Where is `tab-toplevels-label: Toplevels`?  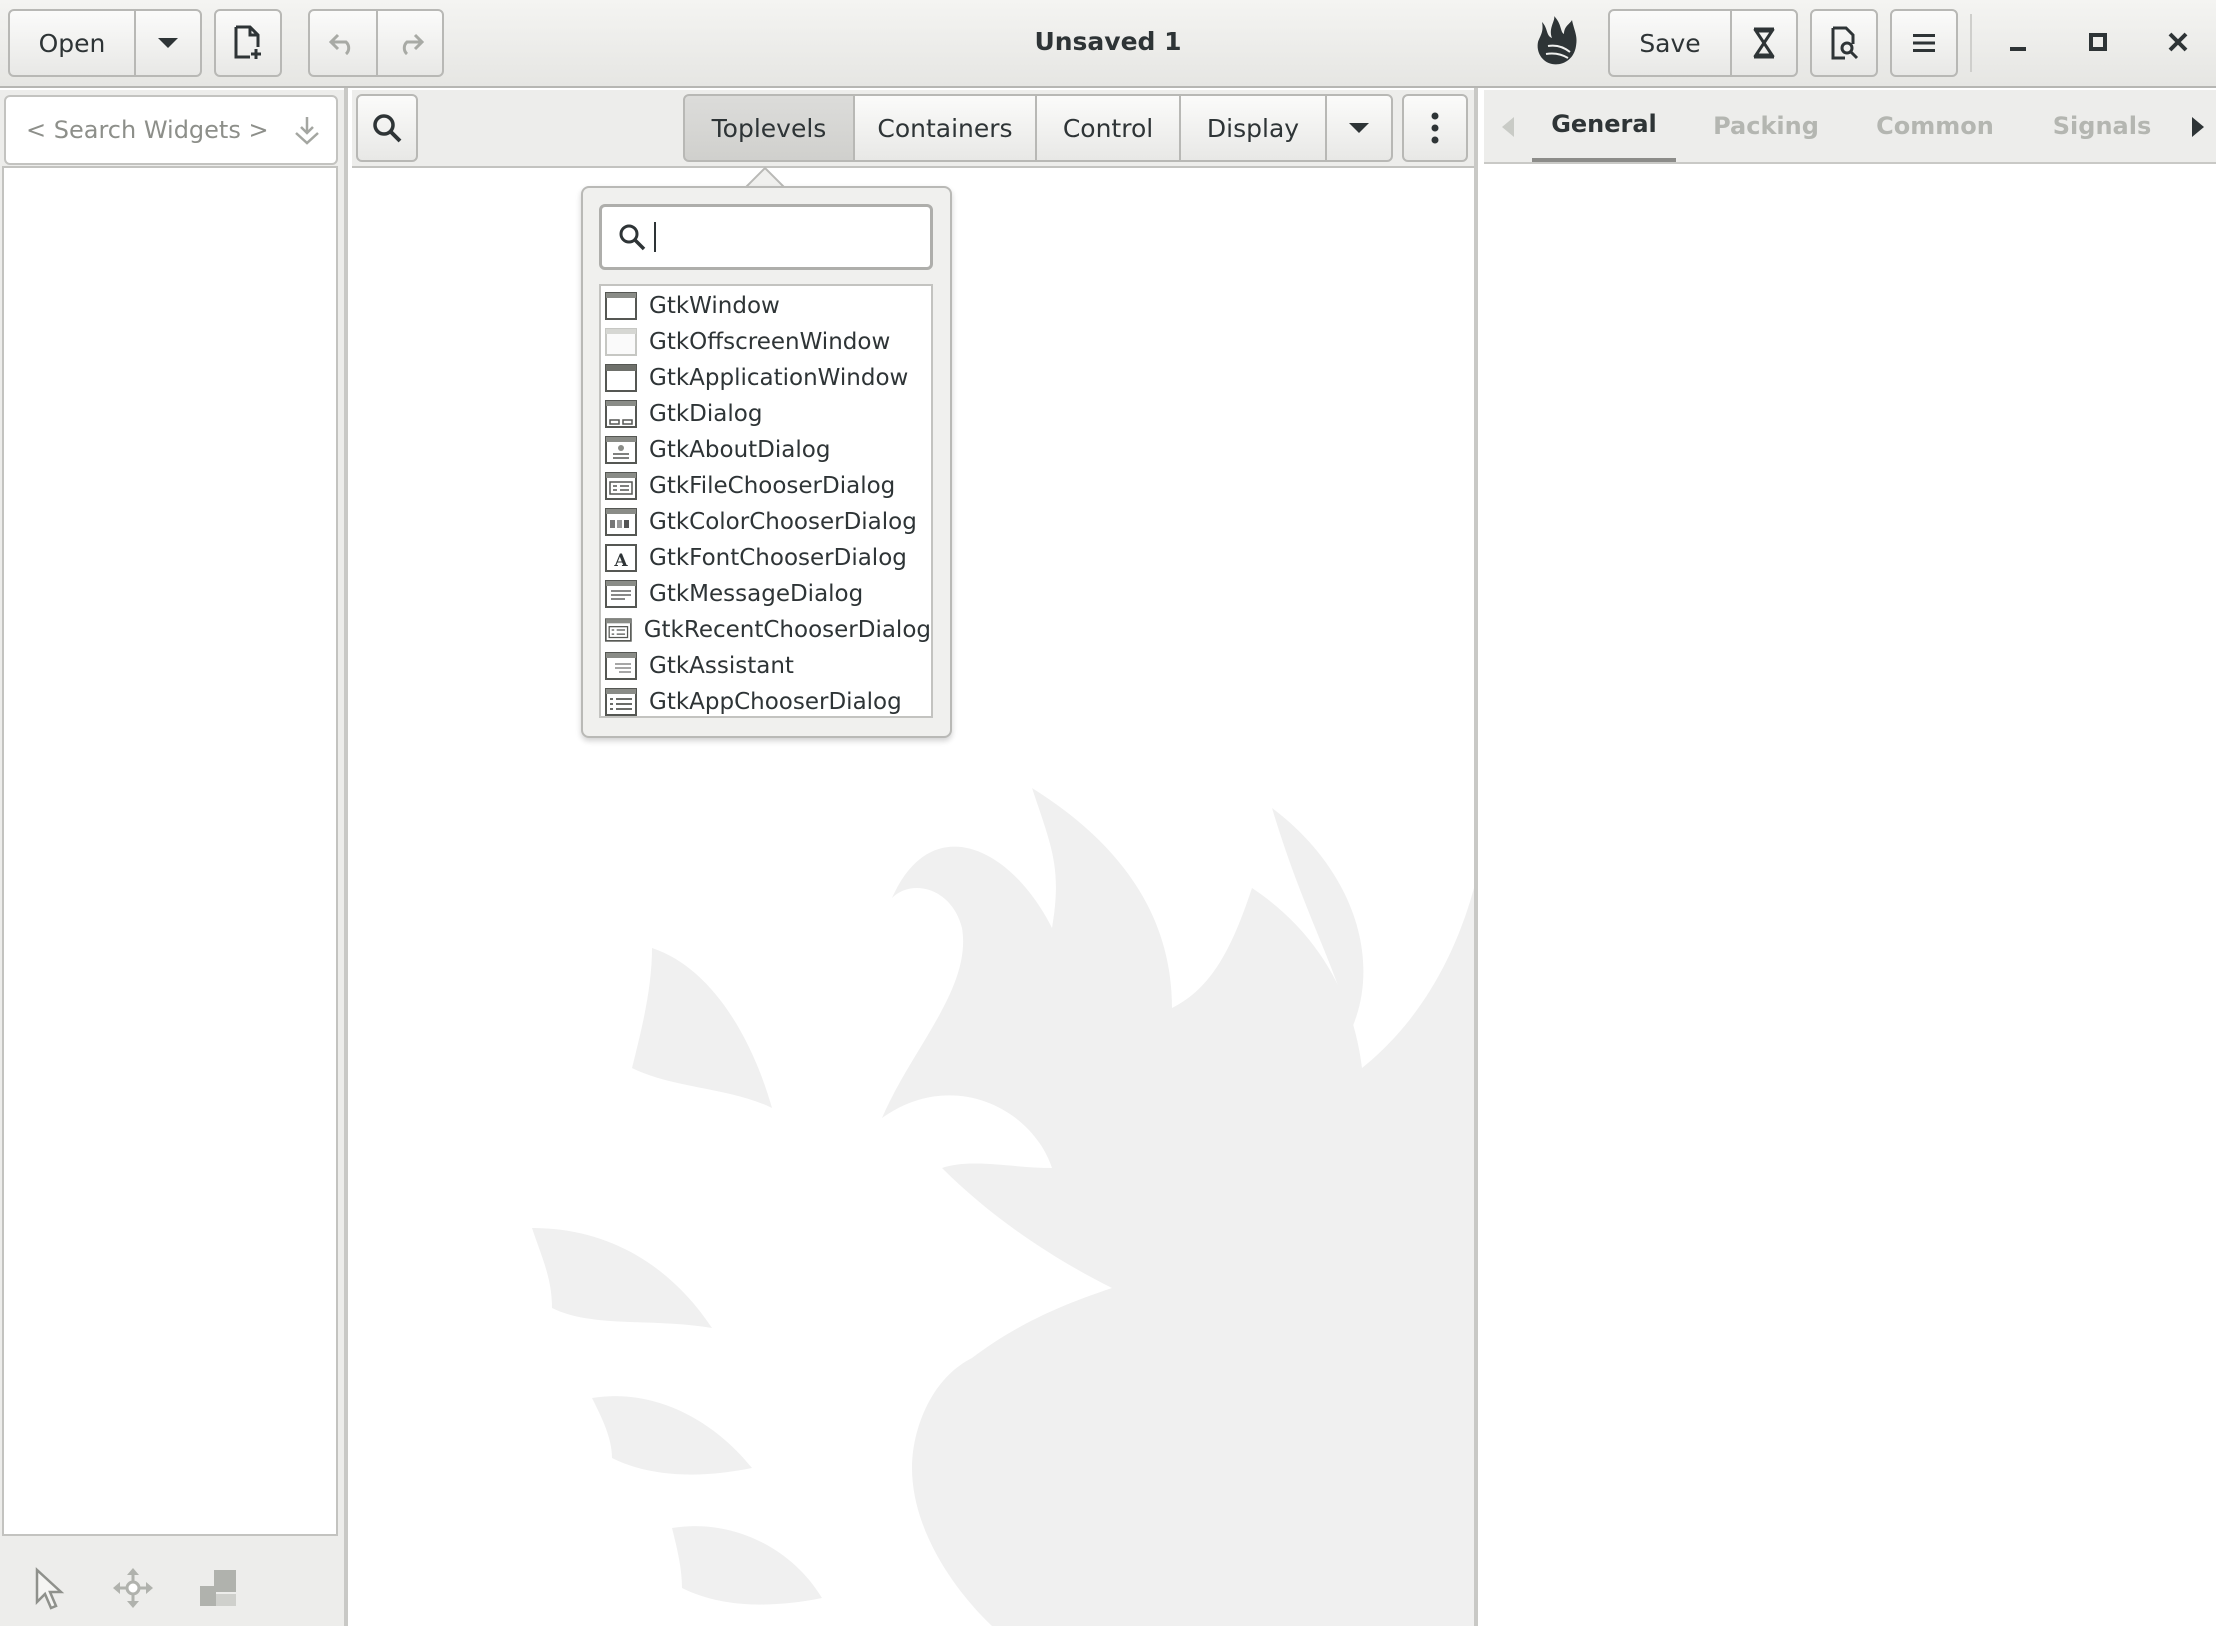 tab-toplevels-label: Toplevels is located at coordinates (769, 128).